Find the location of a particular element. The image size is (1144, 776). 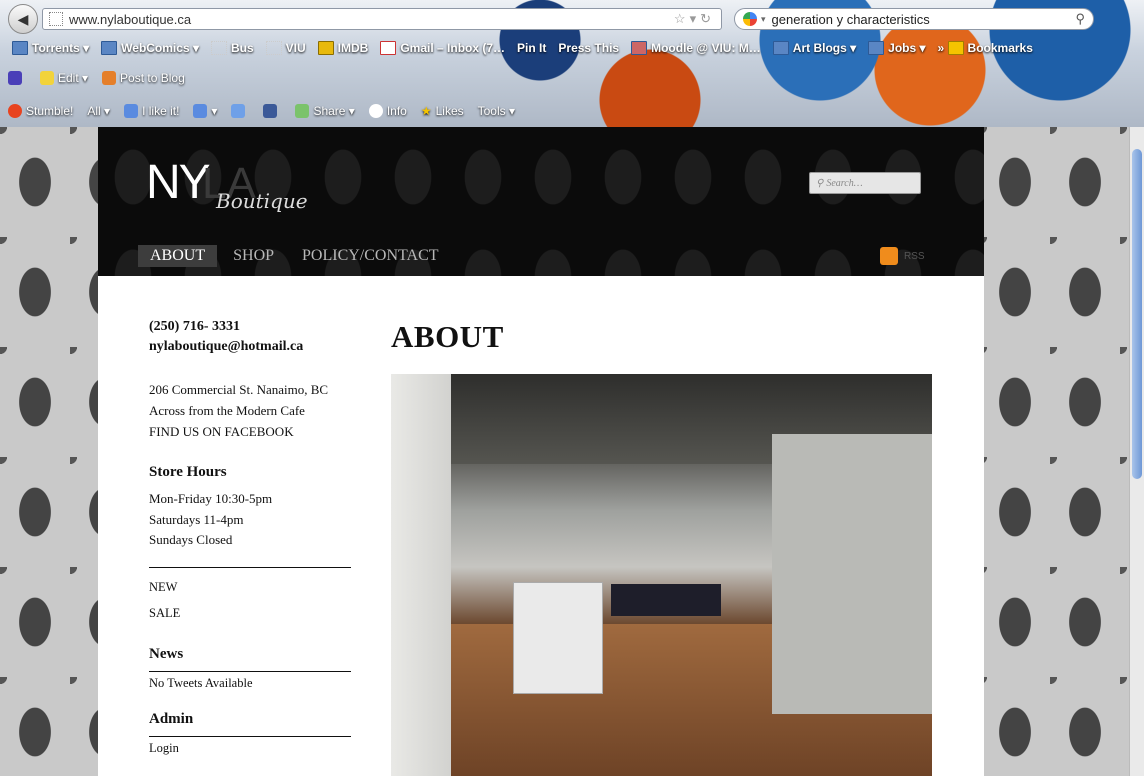

likes-button: ★ Likes is located at coordinates (442, 111).